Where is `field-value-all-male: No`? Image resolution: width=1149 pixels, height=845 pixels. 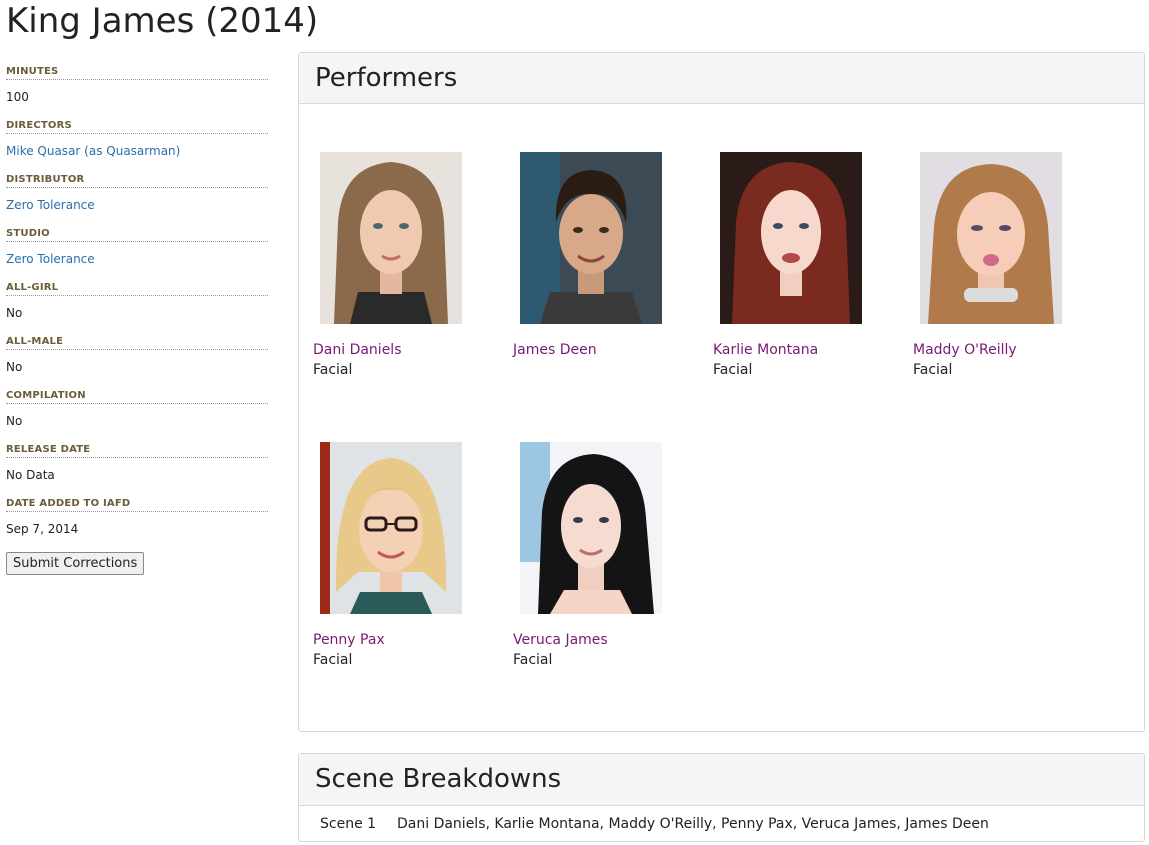
field-value-all-male: No is located at coordinates (14, 367).